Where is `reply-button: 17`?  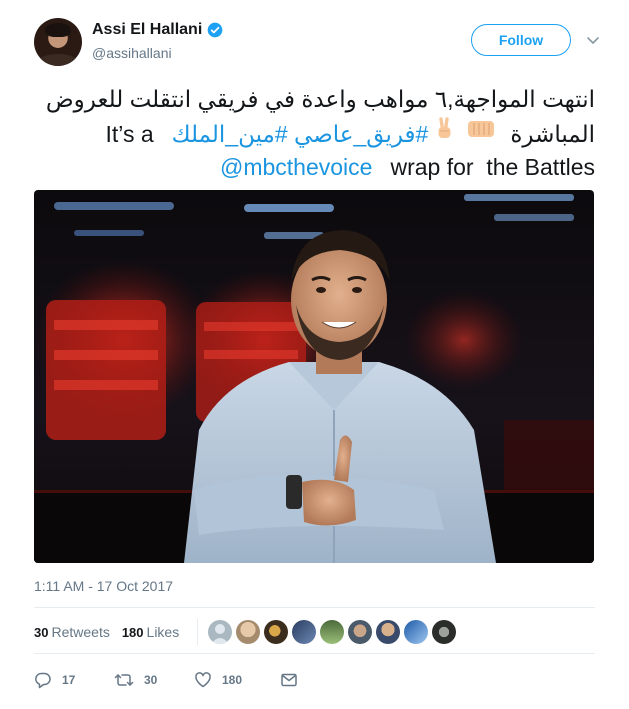 reply-button: 17 is located at coordinates (74, 680).